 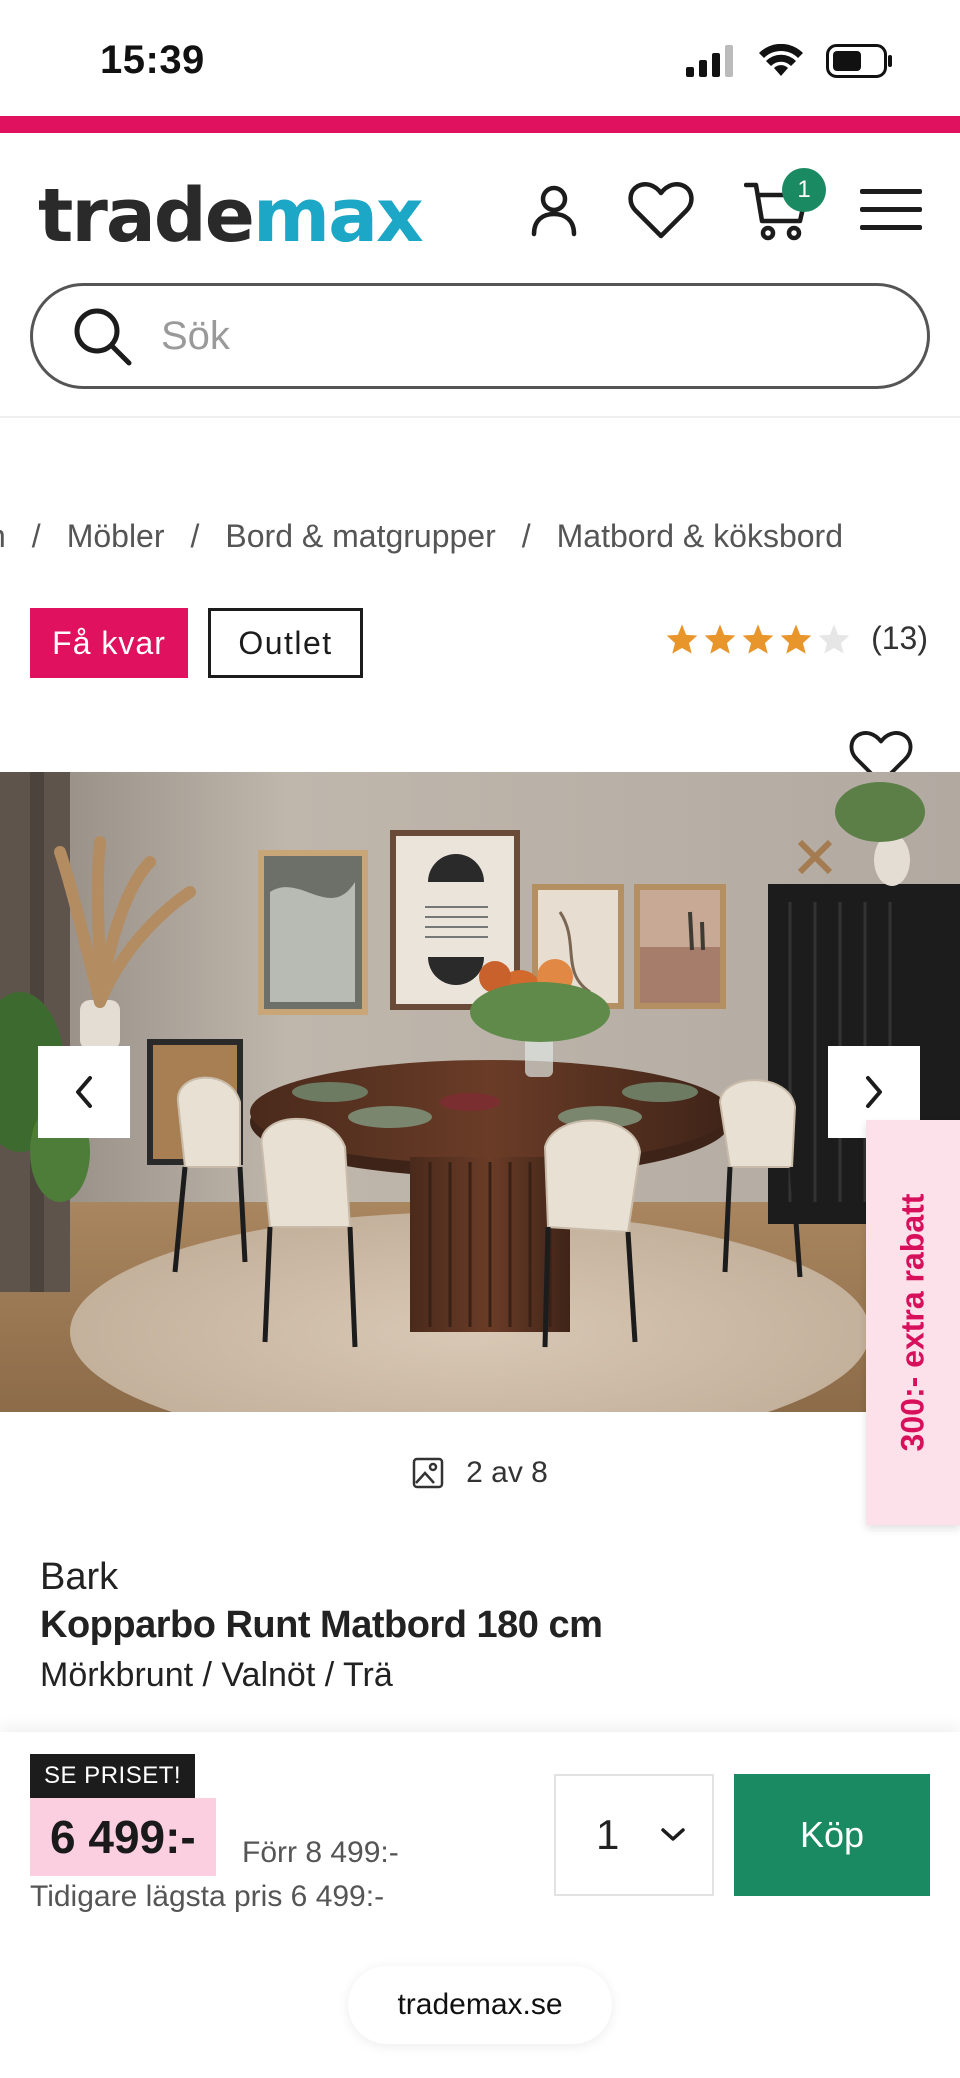 What do you see at coordinates (321, 1625) in the screenshot?
I see `product-title: Kopparbo Runt Matbord 180 cm` at bounding box center [321, 1625].